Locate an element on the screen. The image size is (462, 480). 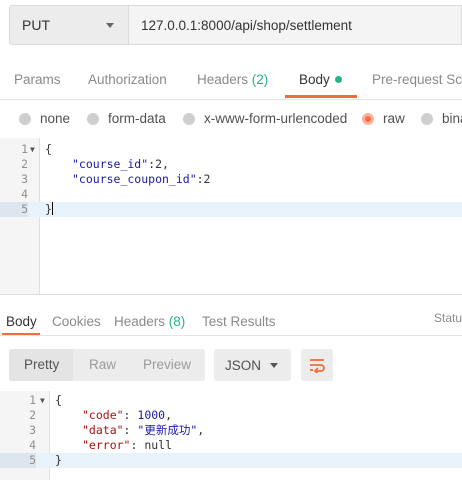
body-type-form-data-label: form-data is located at coordinates (137, 118).